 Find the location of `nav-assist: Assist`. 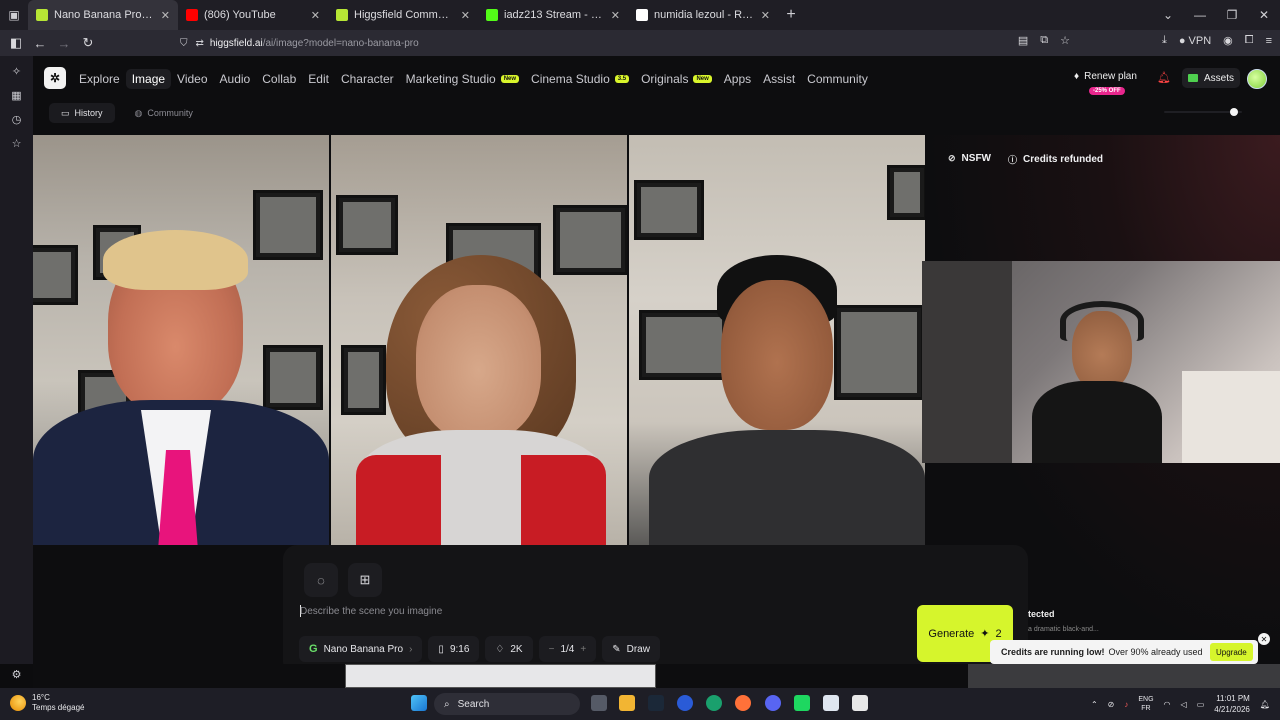

nav-assist: Assist is located at coordinates (779, 79).